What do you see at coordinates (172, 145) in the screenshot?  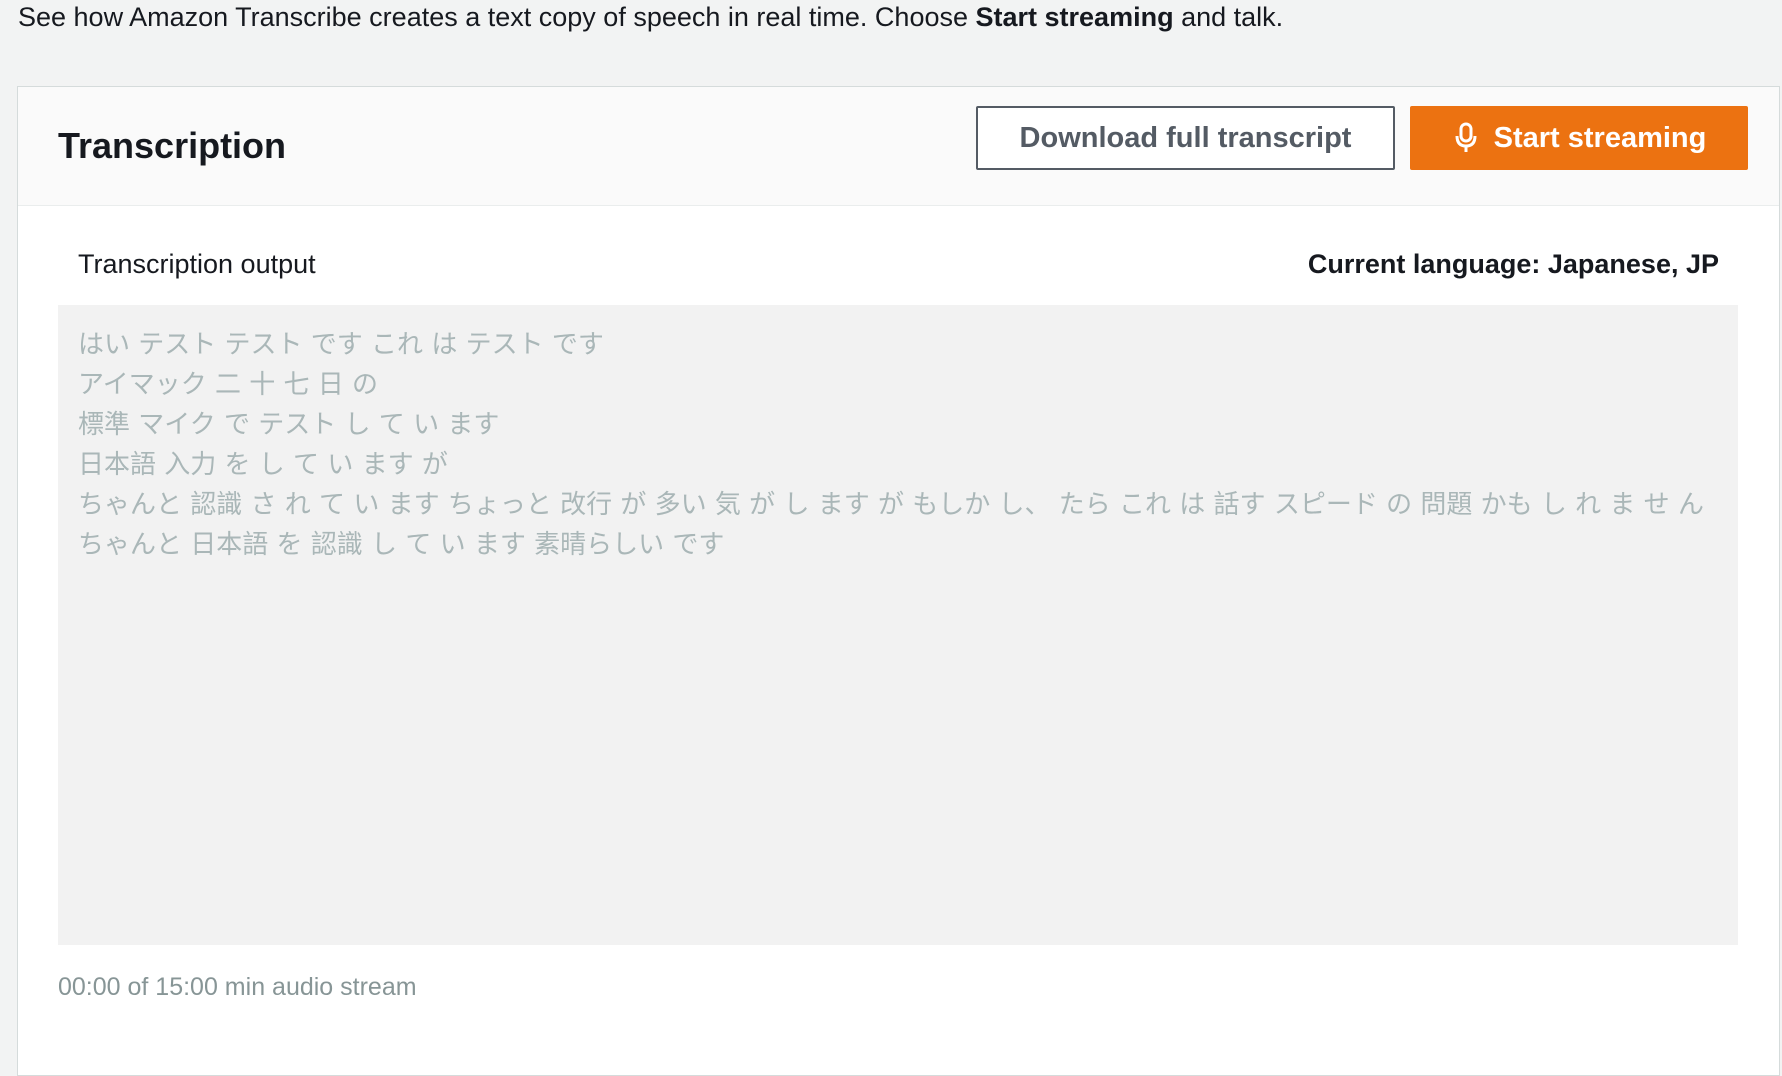 I see `panel-title: Transcription` at bounding box center [172, 145].